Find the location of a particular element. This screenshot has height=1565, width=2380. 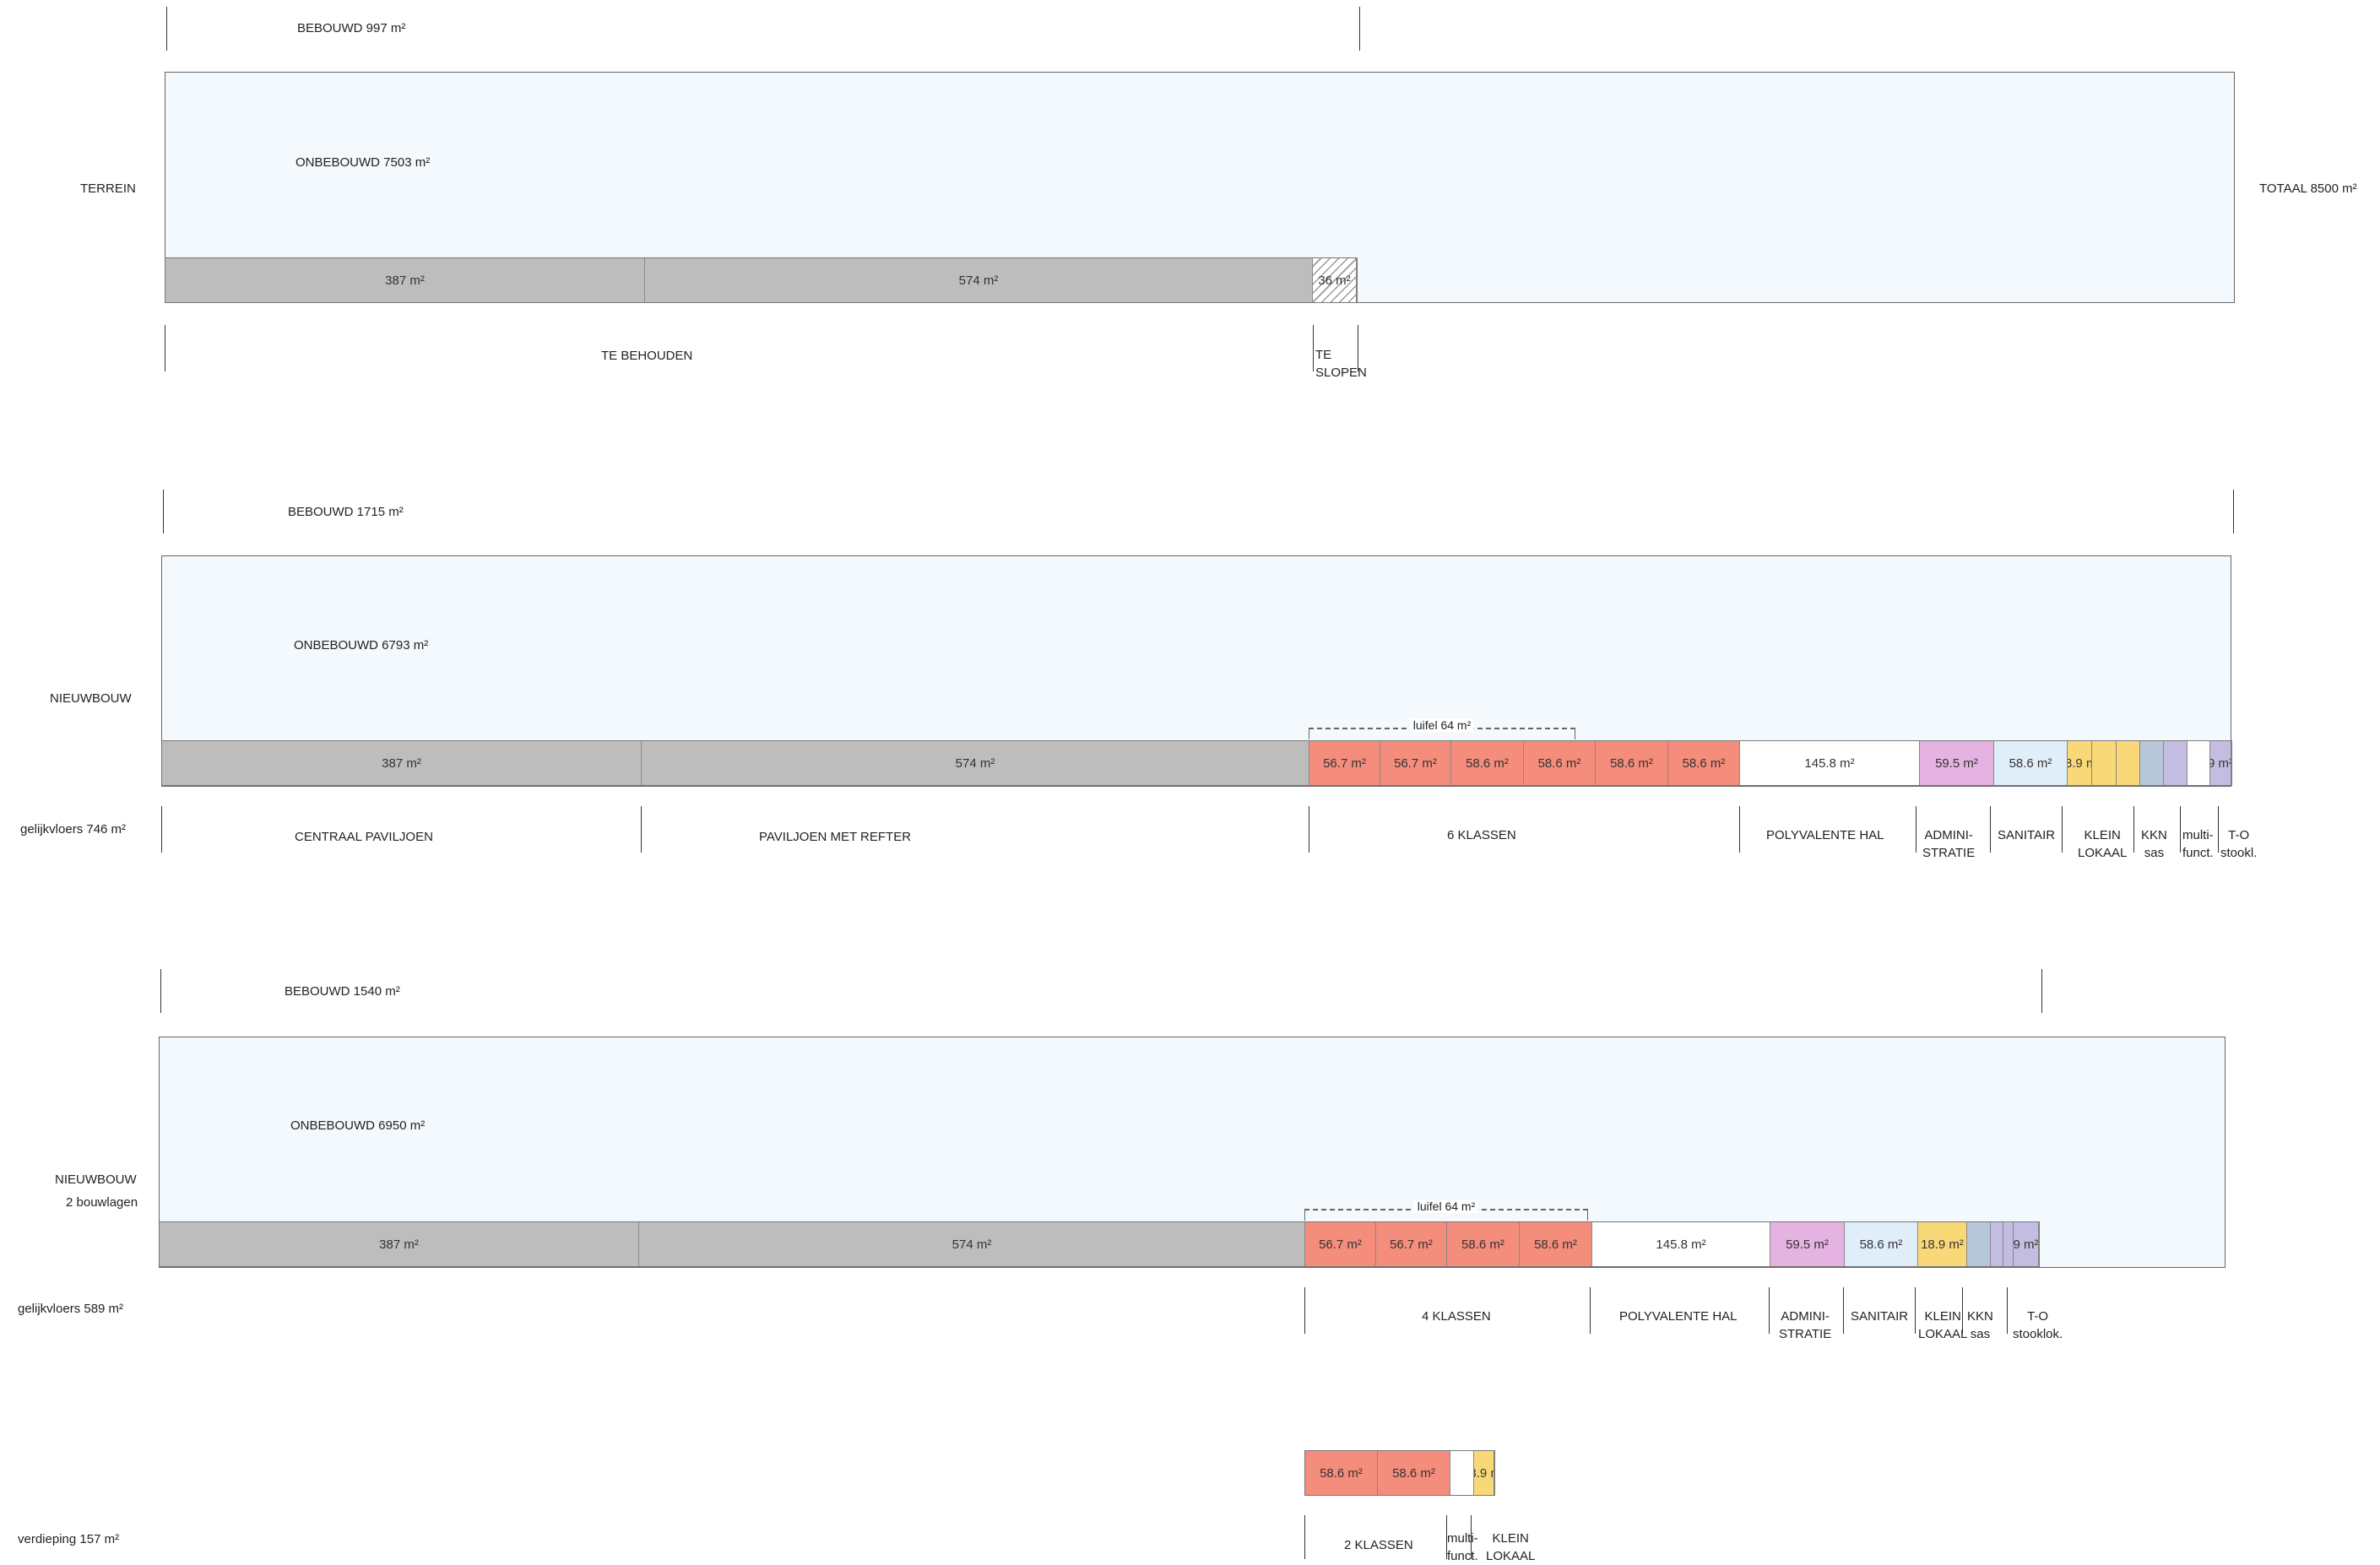

row-label-terrein: TERREIN is located at coordinates (108, 188).